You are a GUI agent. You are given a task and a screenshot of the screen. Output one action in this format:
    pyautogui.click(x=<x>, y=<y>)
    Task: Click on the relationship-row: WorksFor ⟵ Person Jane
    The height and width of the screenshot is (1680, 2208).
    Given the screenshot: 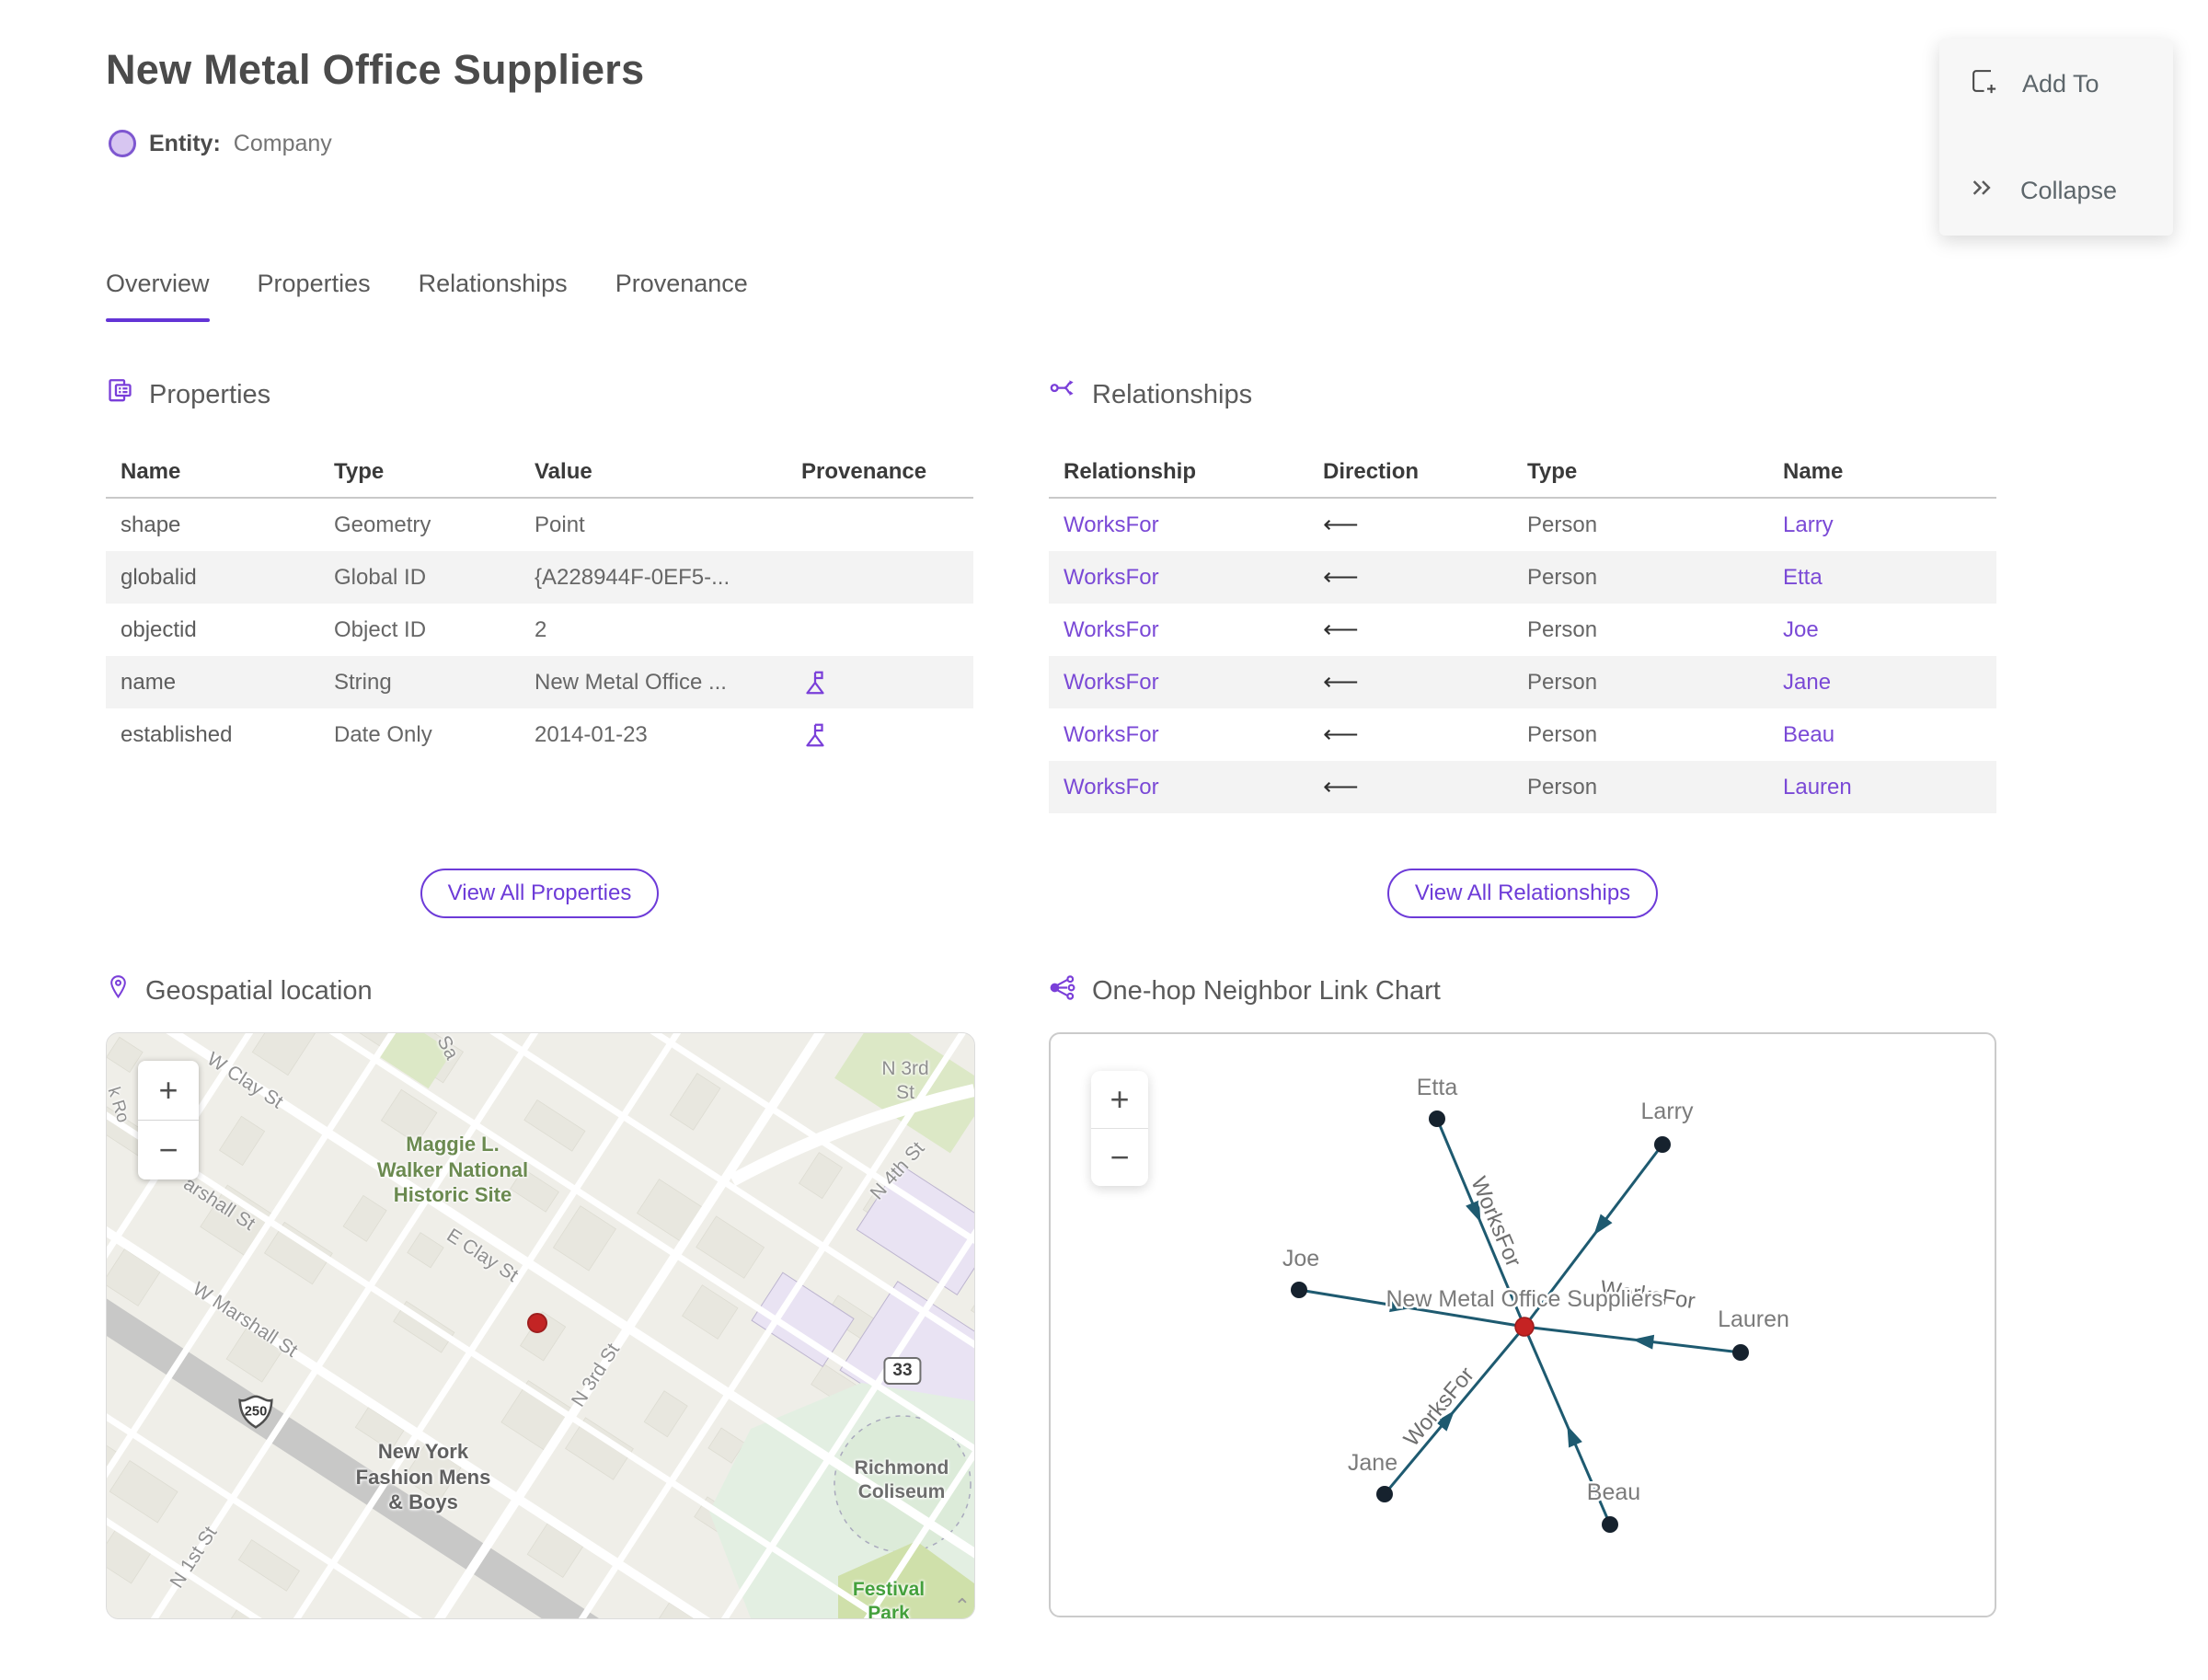 What is the action you would take?
    pyautogui.click(x=1522, y=682)
    